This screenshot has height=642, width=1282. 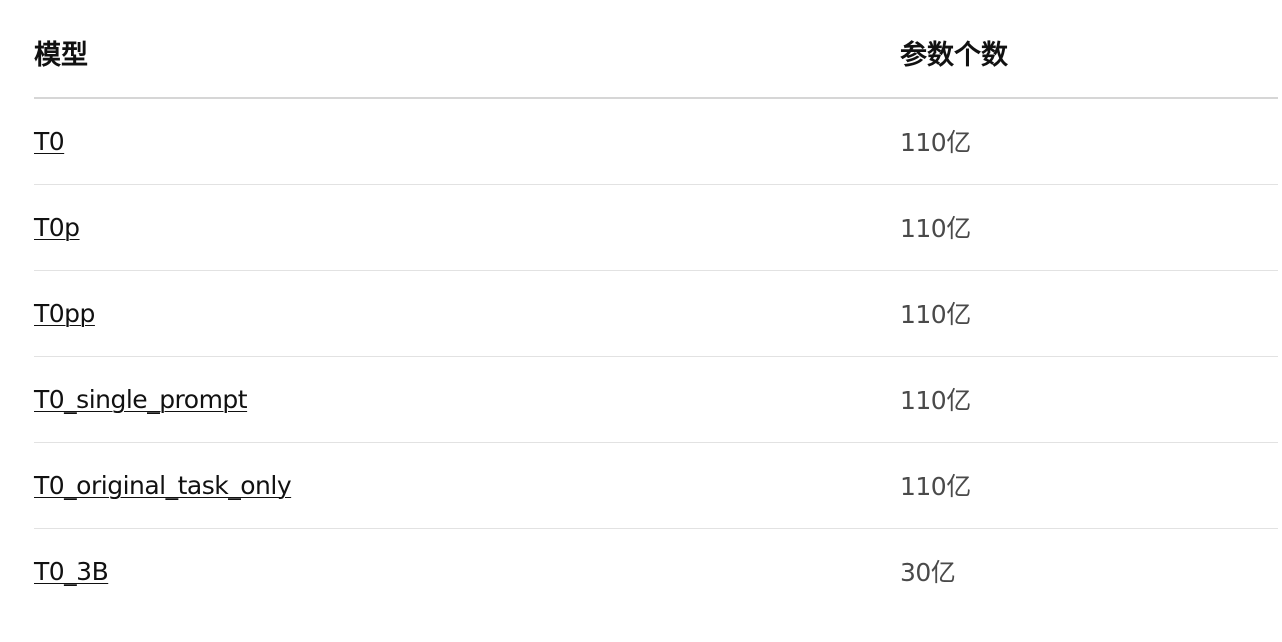 What do you see at coordinates (467, 54) in the screenshot?
I see `column-header-model: 模型` at bounding box center [467, 54].